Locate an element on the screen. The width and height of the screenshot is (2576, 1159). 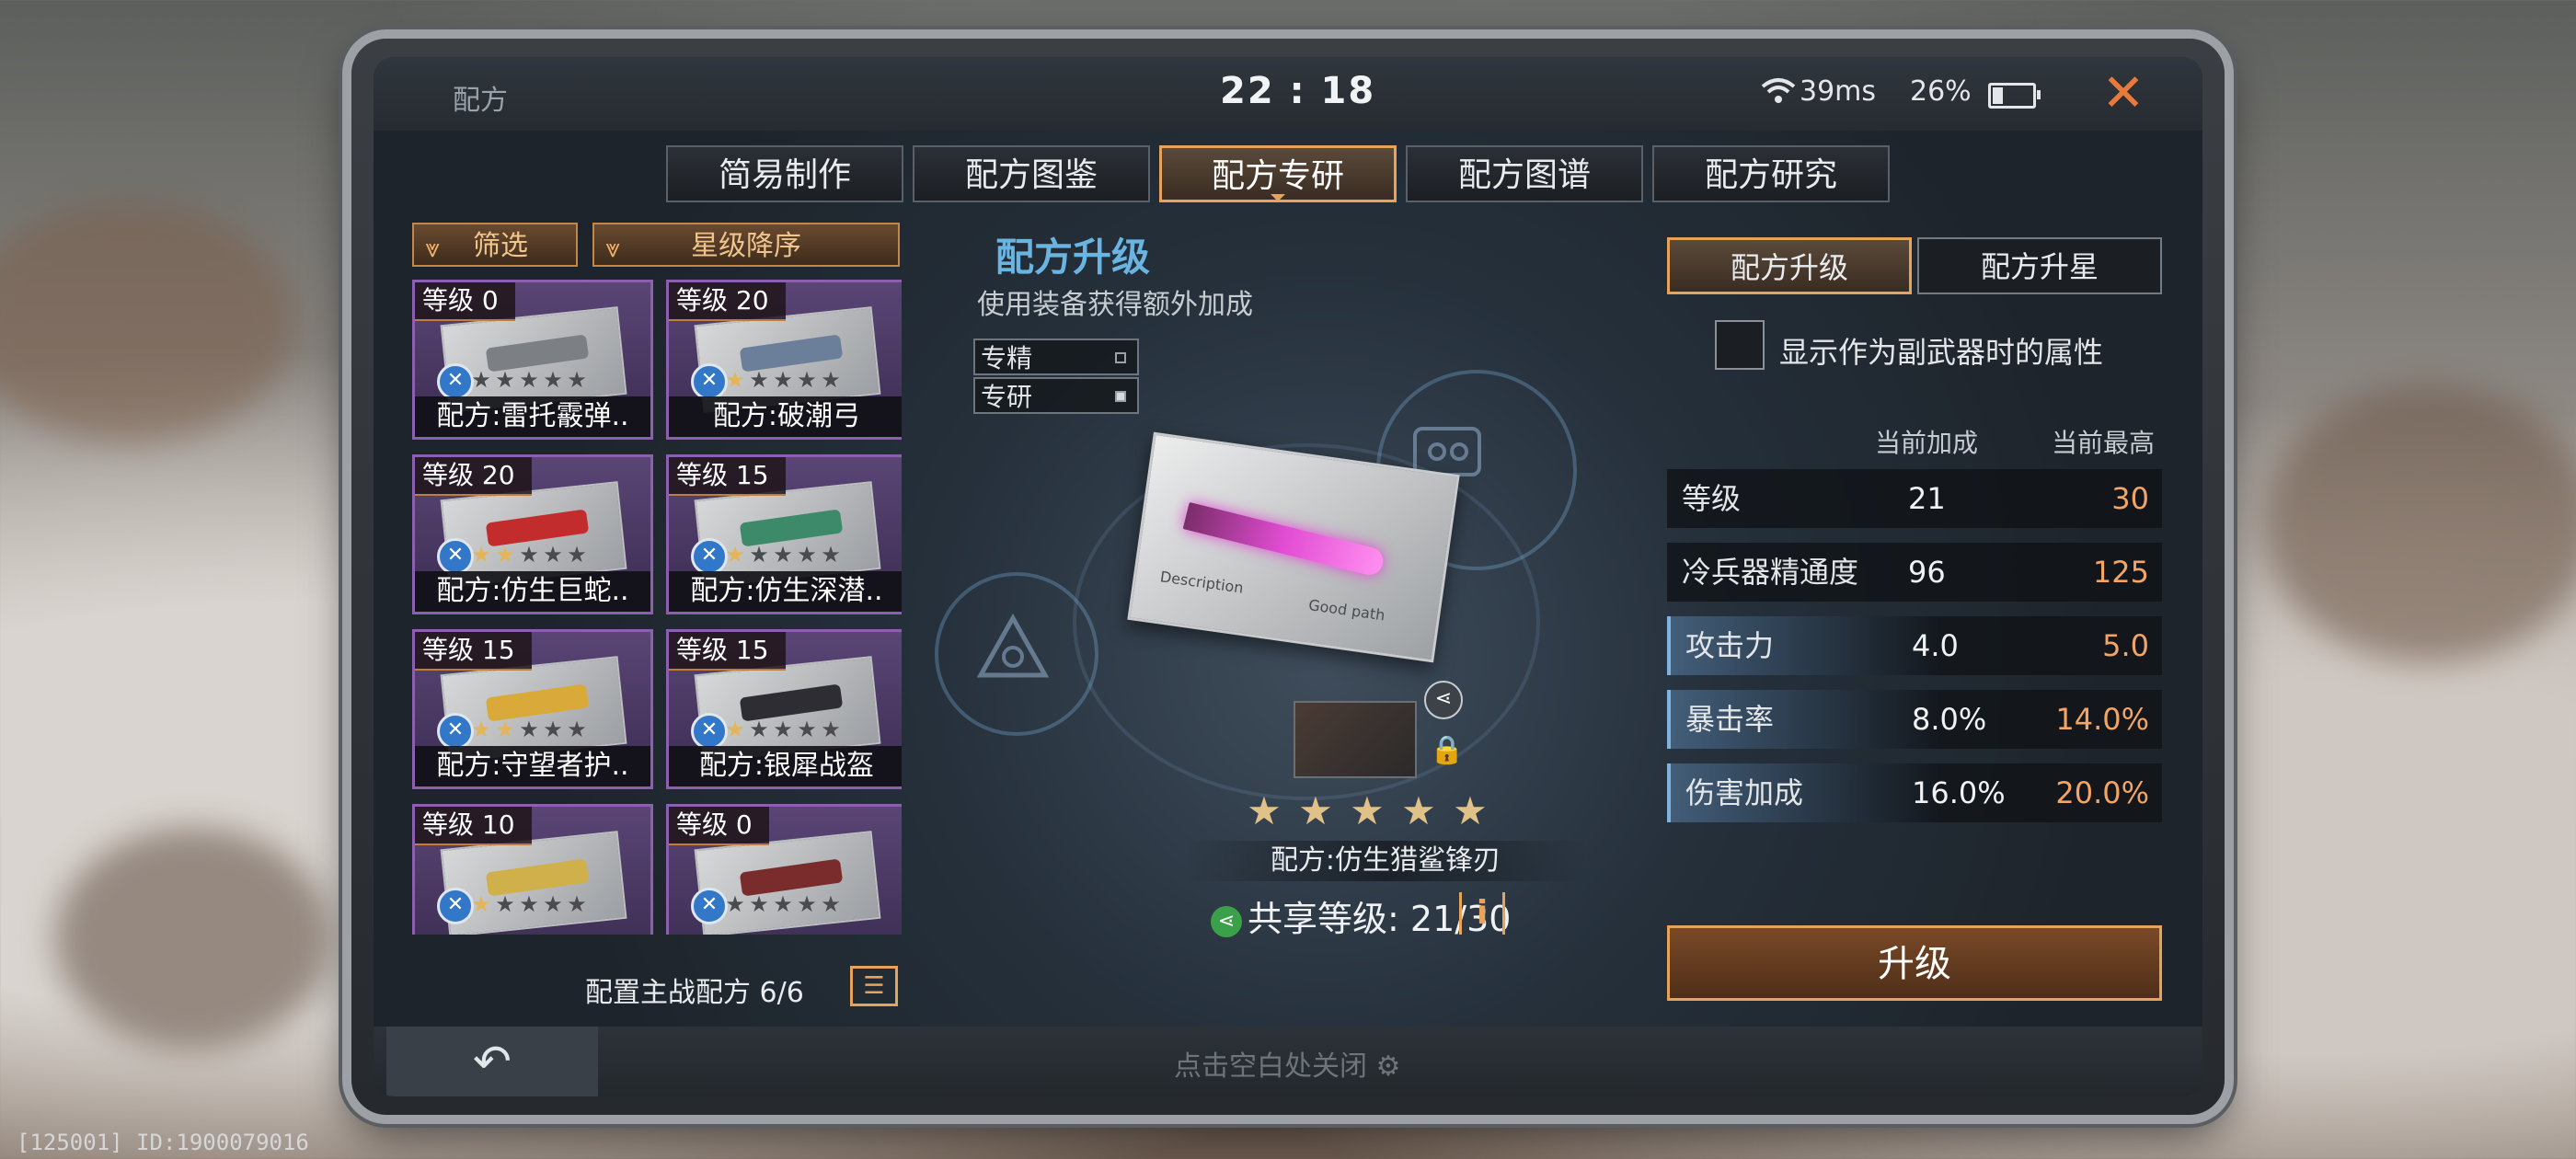
subtab-upgrade: 配方升级 is located at coordinates (1789, 265).